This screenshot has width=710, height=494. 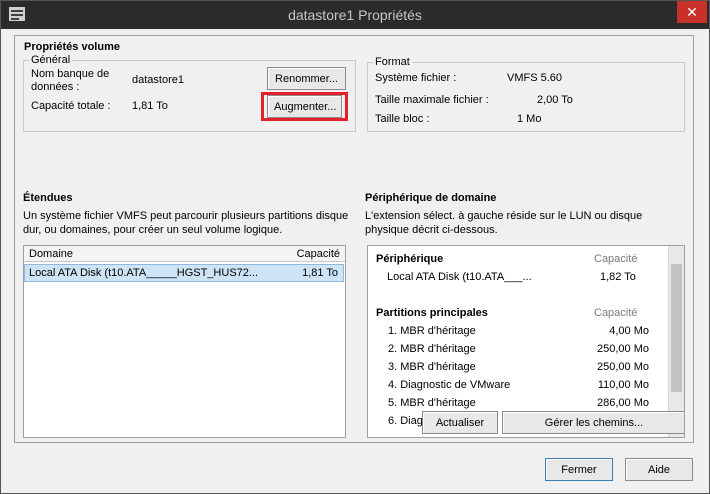 I want to click on partition-name: 5. MBR d'héritage, so click(x=432, y=403).